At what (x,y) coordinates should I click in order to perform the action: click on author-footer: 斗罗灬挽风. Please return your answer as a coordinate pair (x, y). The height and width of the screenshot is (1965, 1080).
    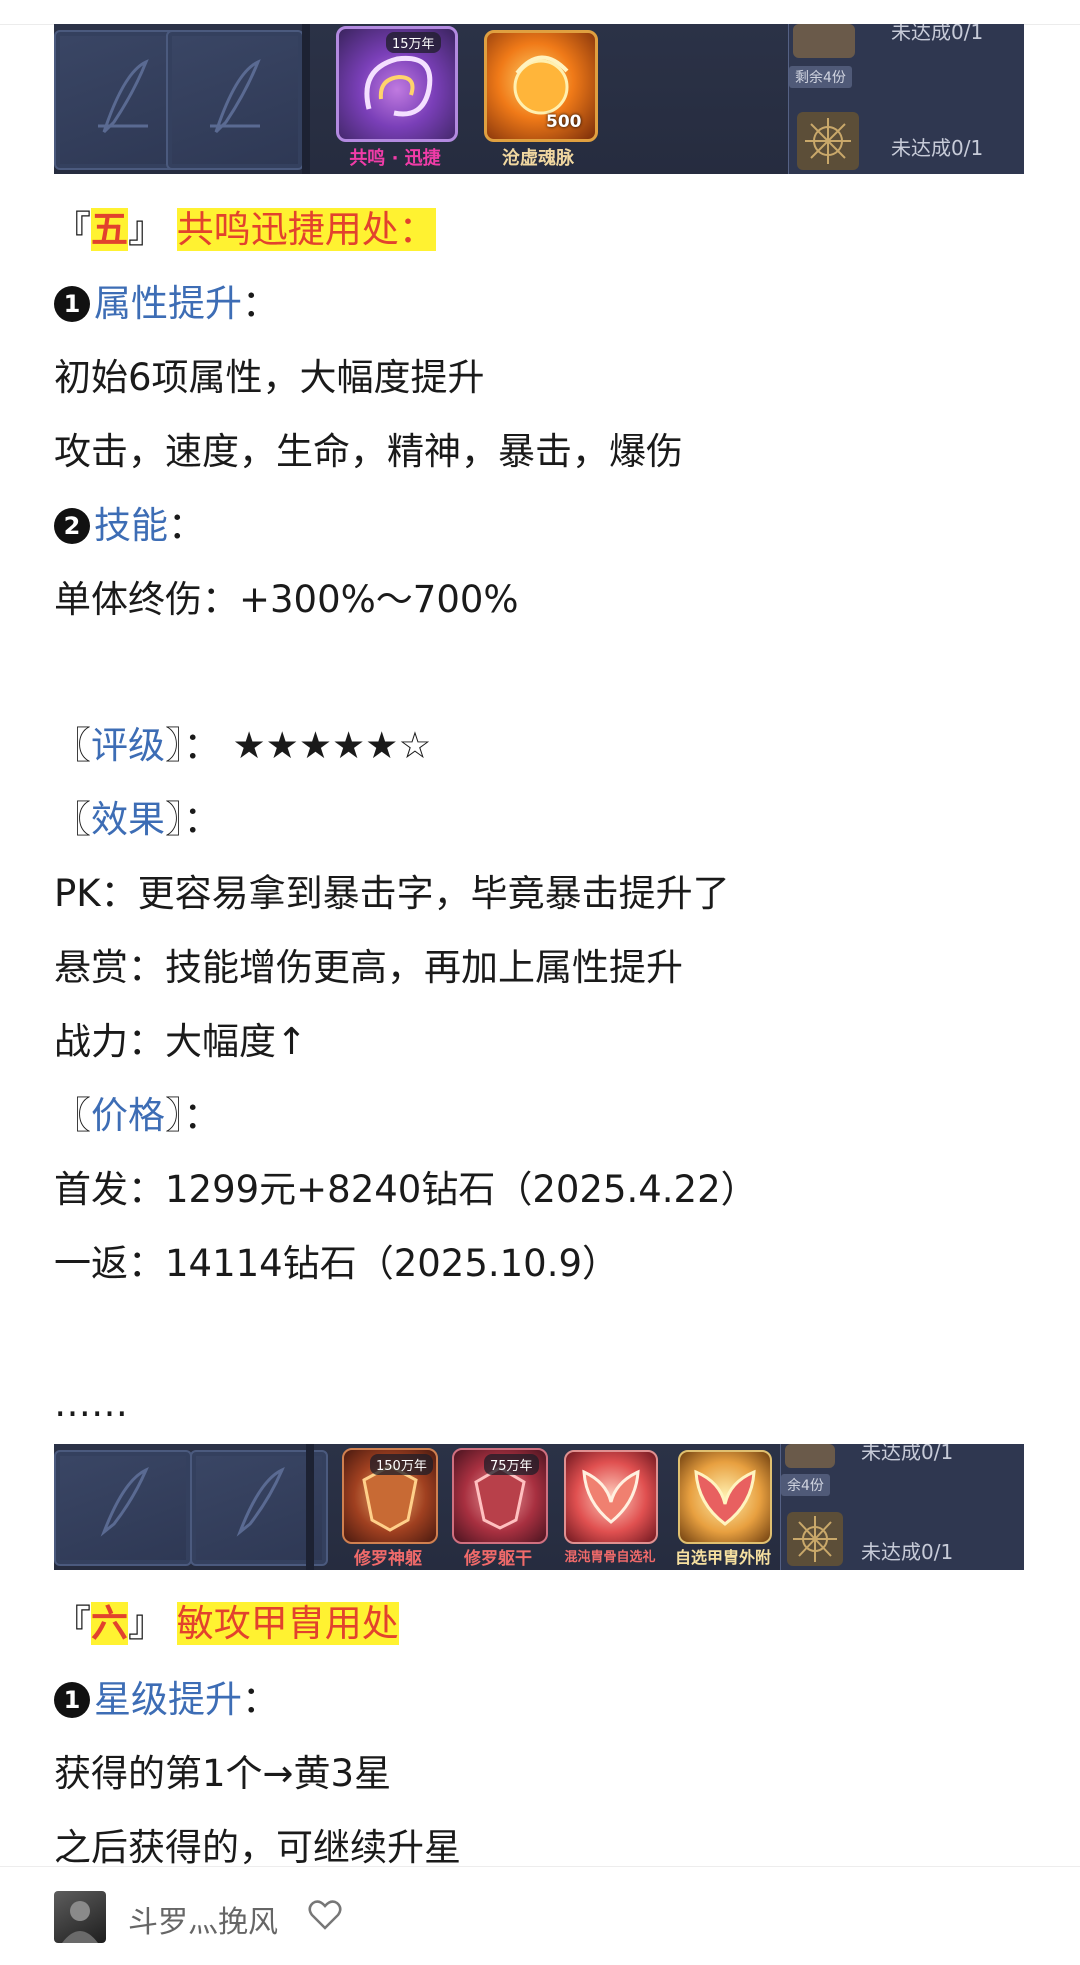
    Looking at the image, I should click on (540, 1915).